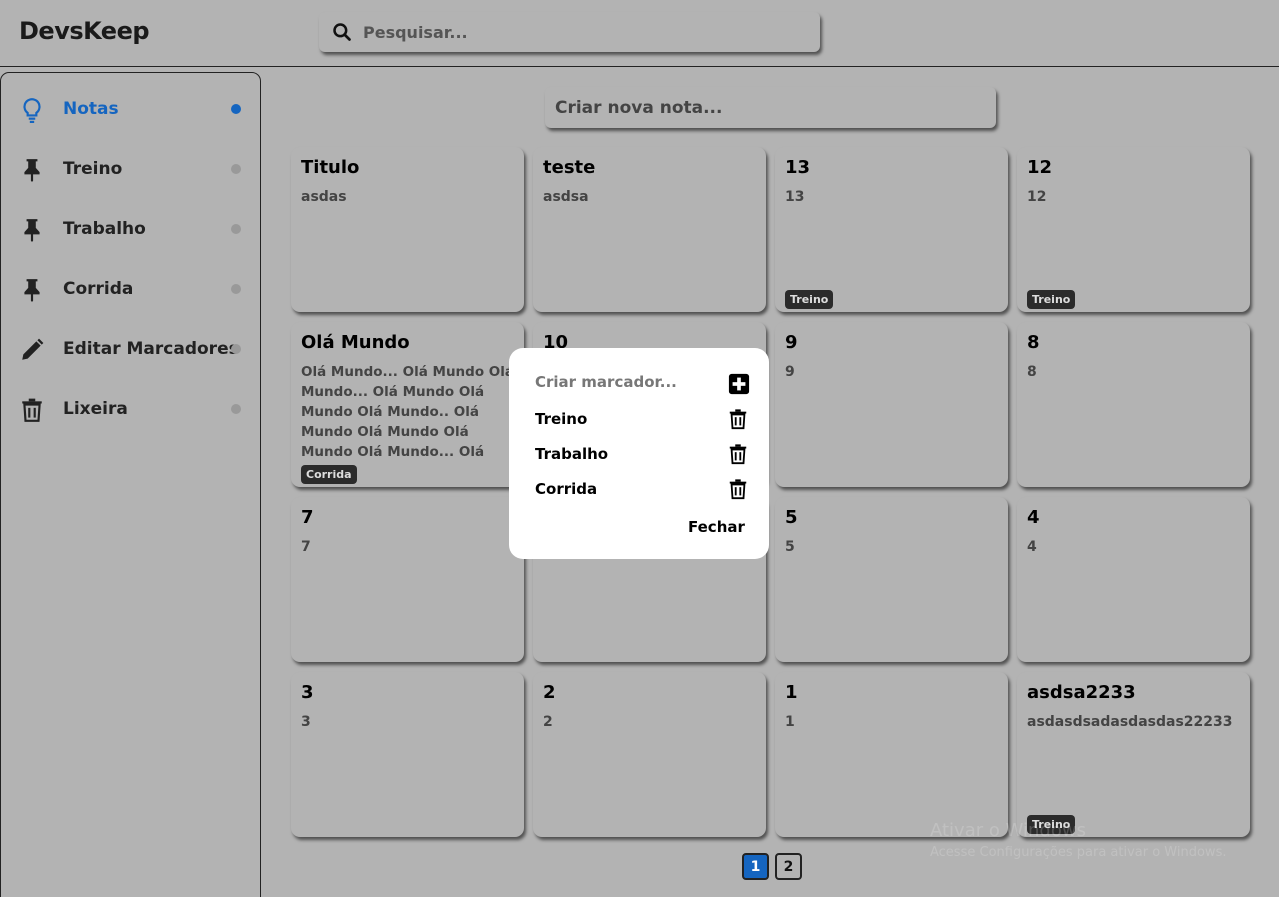 Image resolution: width=1279 pixels, height=897 pixels. What do you see at coordinates (790, 547) in the screenshot?
I see `note-body: 5` at bounding box center [790, 547].